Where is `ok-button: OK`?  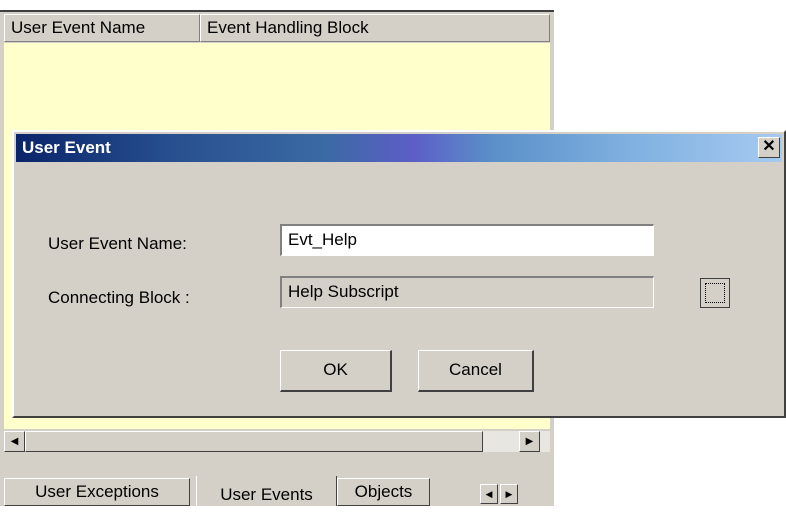 ok-button: OK is located at coordinates (336, 371).